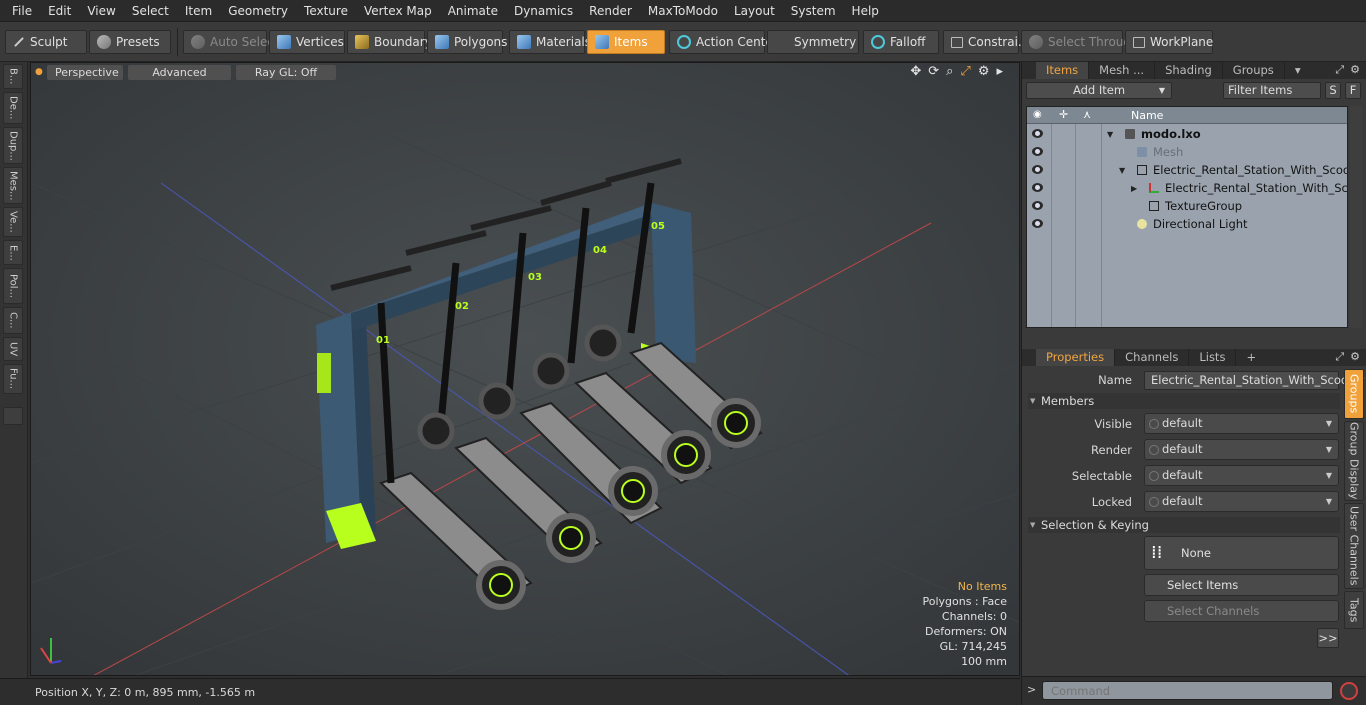 Image resolution: width=1366 pixels, height=705 pixels. Describe the element at coordinates (1184, 401) in the screenshot. I see `members-section: Members` at that location.